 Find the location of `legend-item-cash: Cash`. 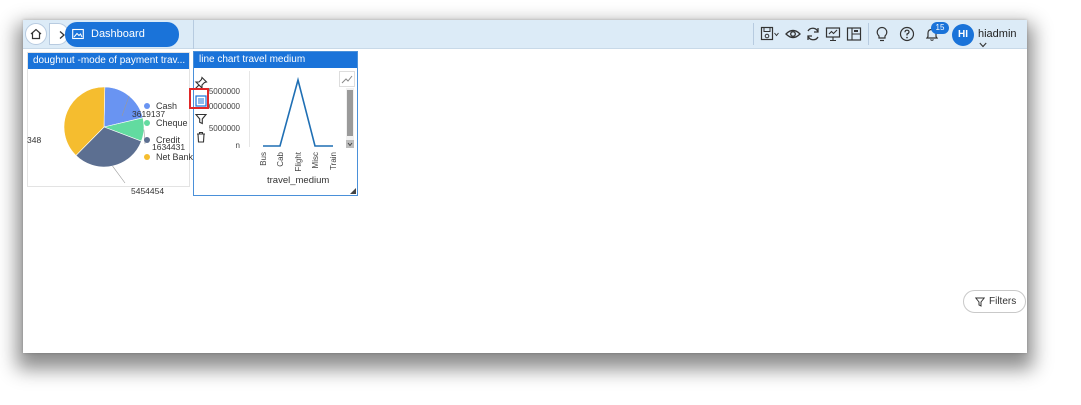

legend-item-cash: Cash is located at coordinates (160, 106).